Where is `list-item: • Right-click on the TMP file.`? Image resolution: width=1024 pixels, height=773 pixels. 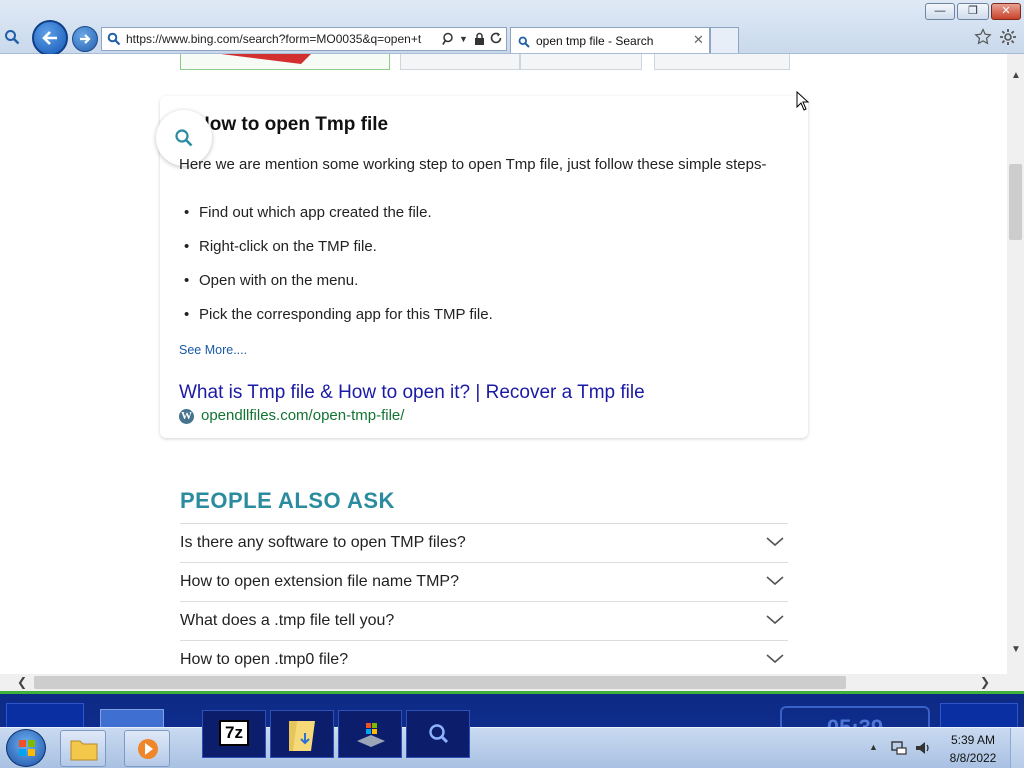
list-item: • Right-click on the TMP file. is located at coordinates (280, 246).